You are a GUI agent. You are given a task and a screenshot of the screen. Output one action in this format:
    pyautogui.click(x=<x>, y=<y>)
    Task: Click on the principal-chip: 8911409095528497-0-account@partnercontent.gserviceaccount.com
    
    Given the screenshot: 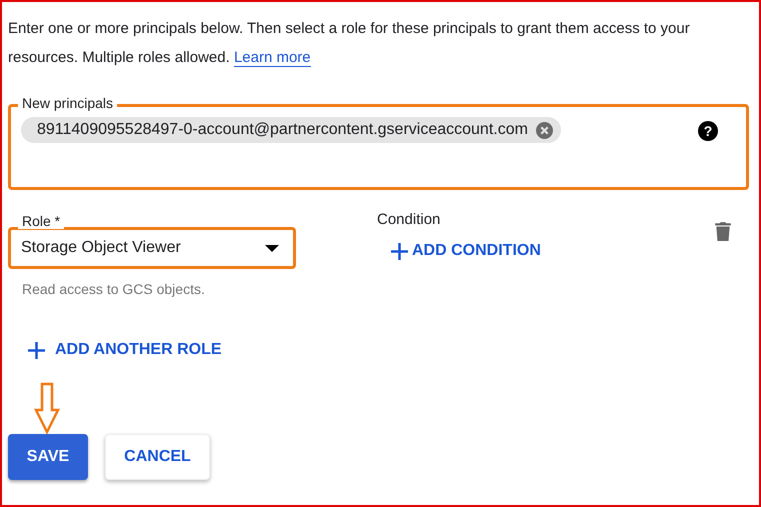 What is the action you would take?
    pyautogui.click(x=291, y=130)
    